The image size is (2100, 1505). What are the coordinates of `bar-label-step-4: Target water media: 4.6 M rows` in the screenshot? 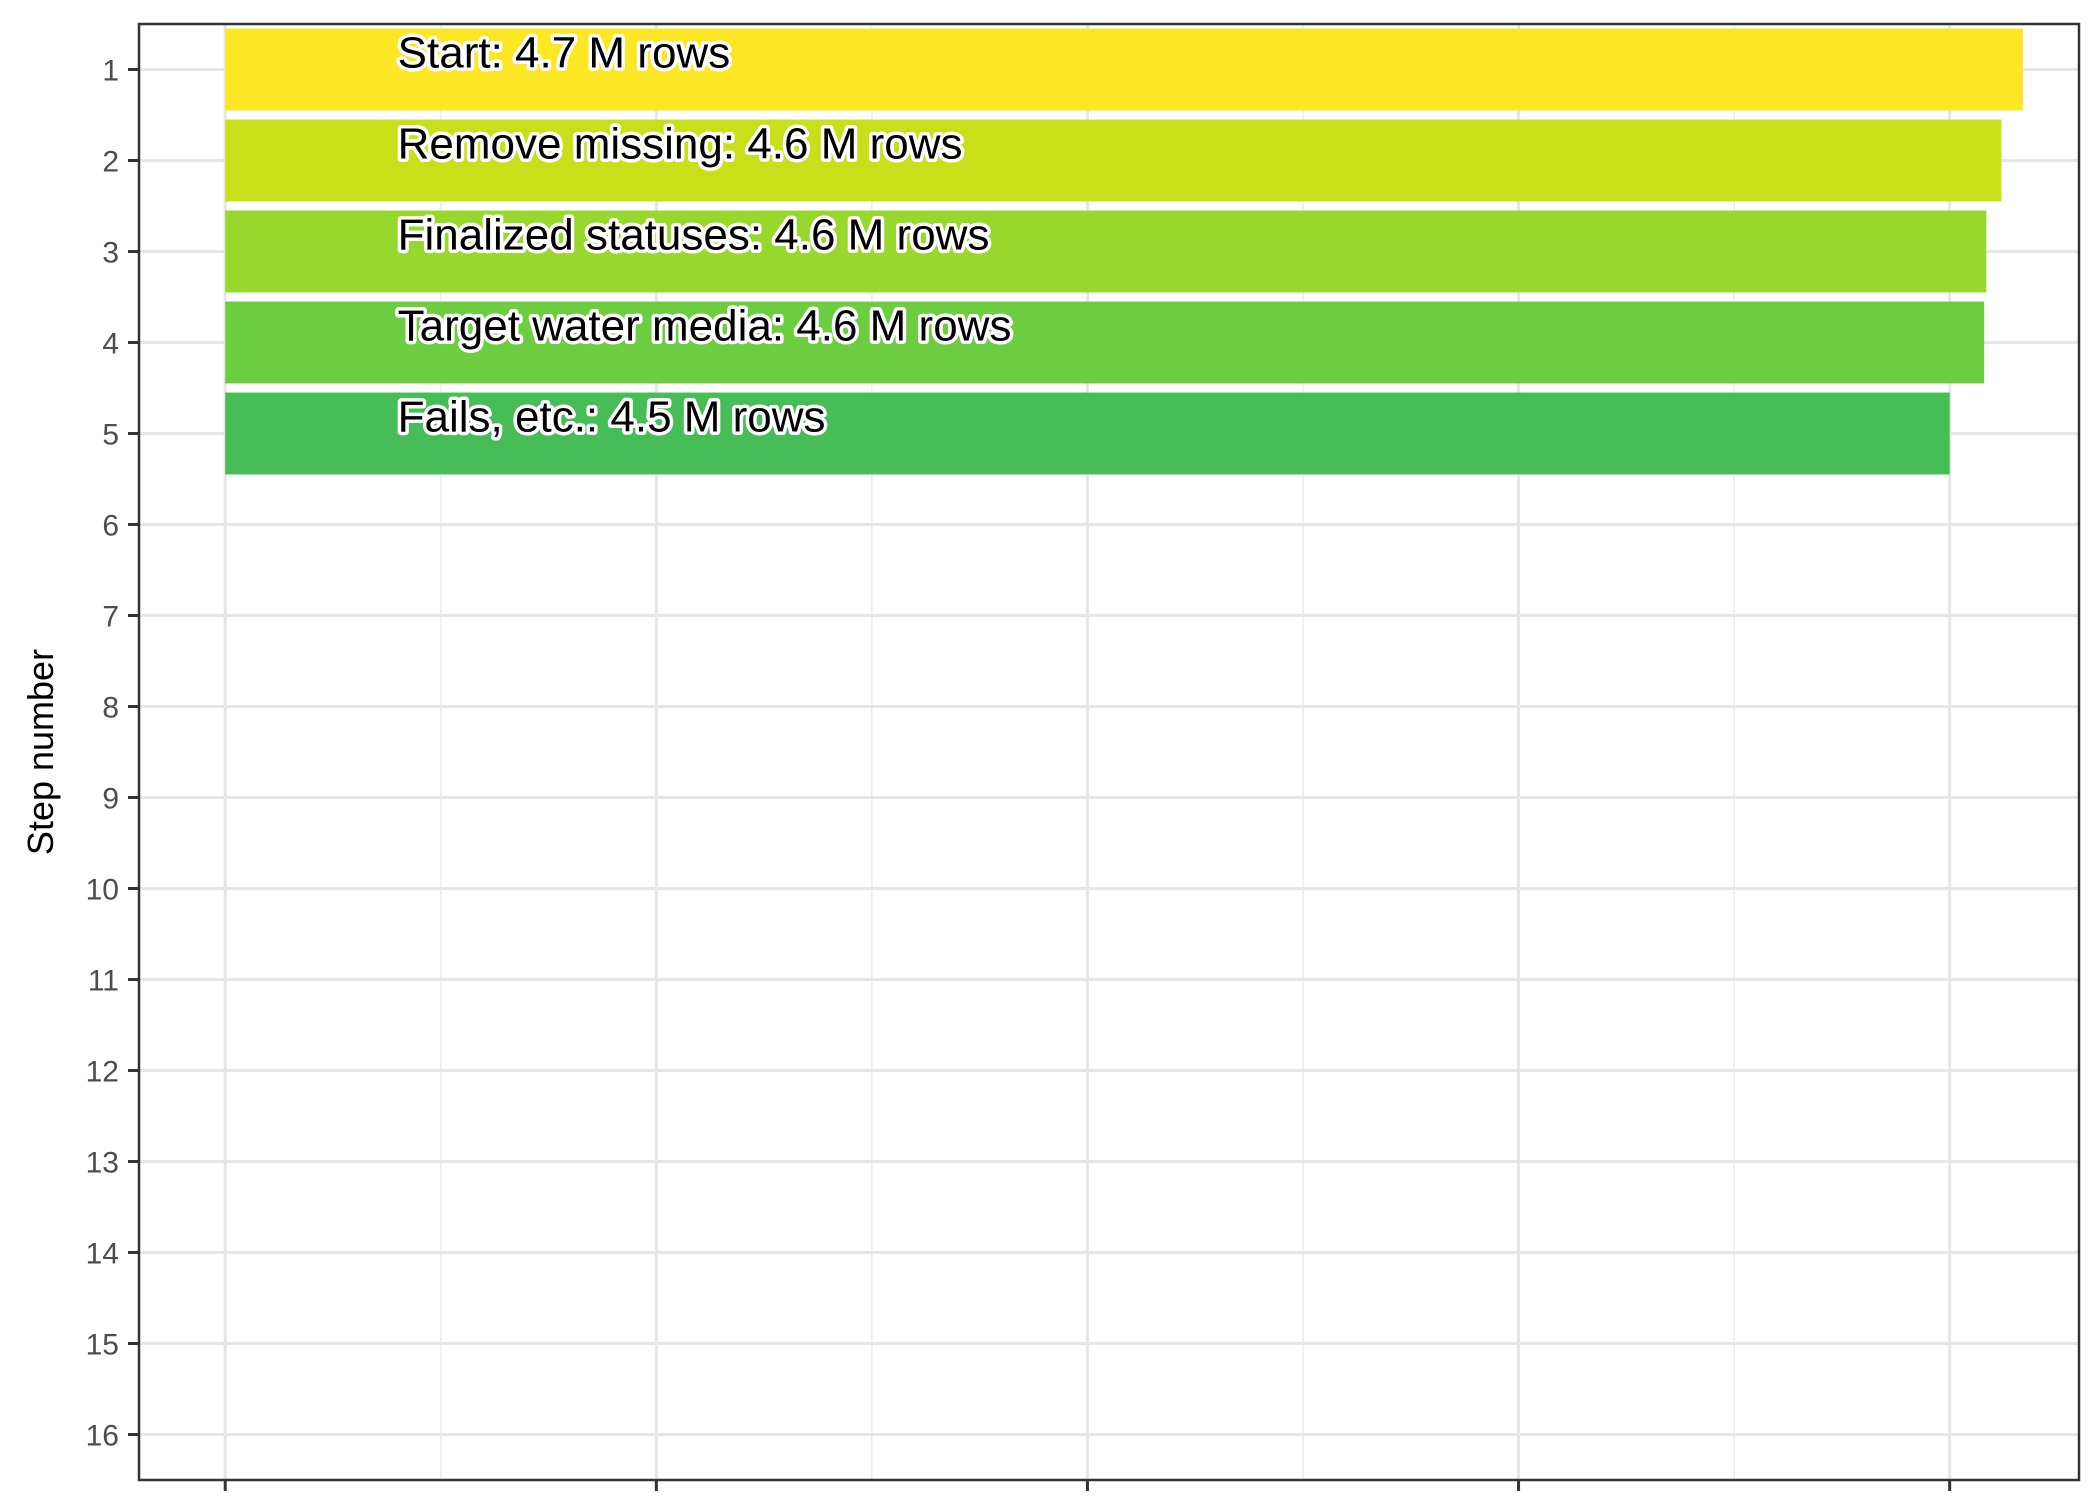 It's located at (705, 326).